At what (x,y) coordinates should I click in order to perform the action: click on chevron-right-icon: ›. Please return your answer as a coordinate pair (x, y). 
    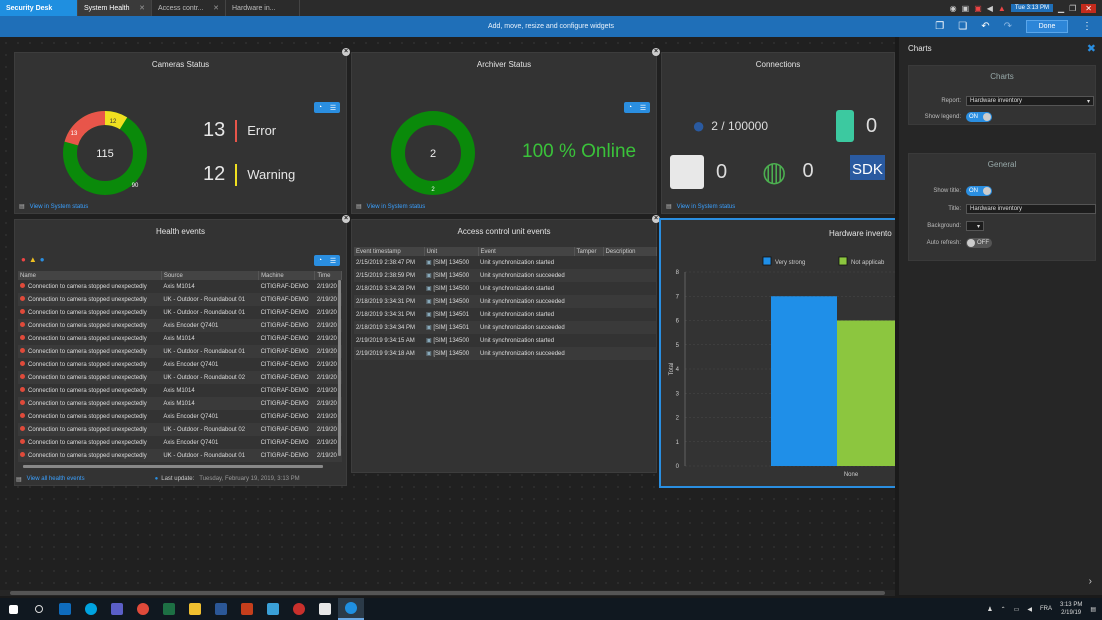
    Looking at the image, I should click on (1090, 581).